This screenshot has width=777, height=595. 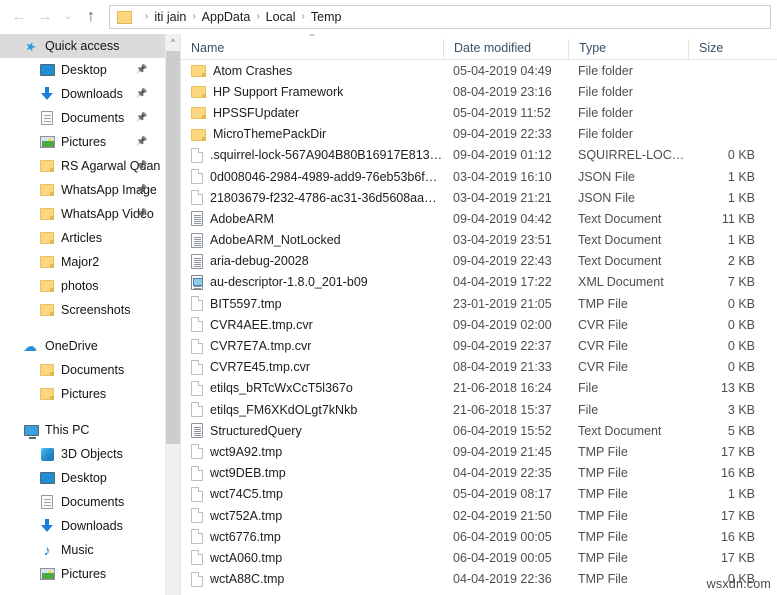 What do you see at coordinates (312, 558) in the screenshot?
I see `cell-name: wctA060.tmp` at bounding box center [312, 558].